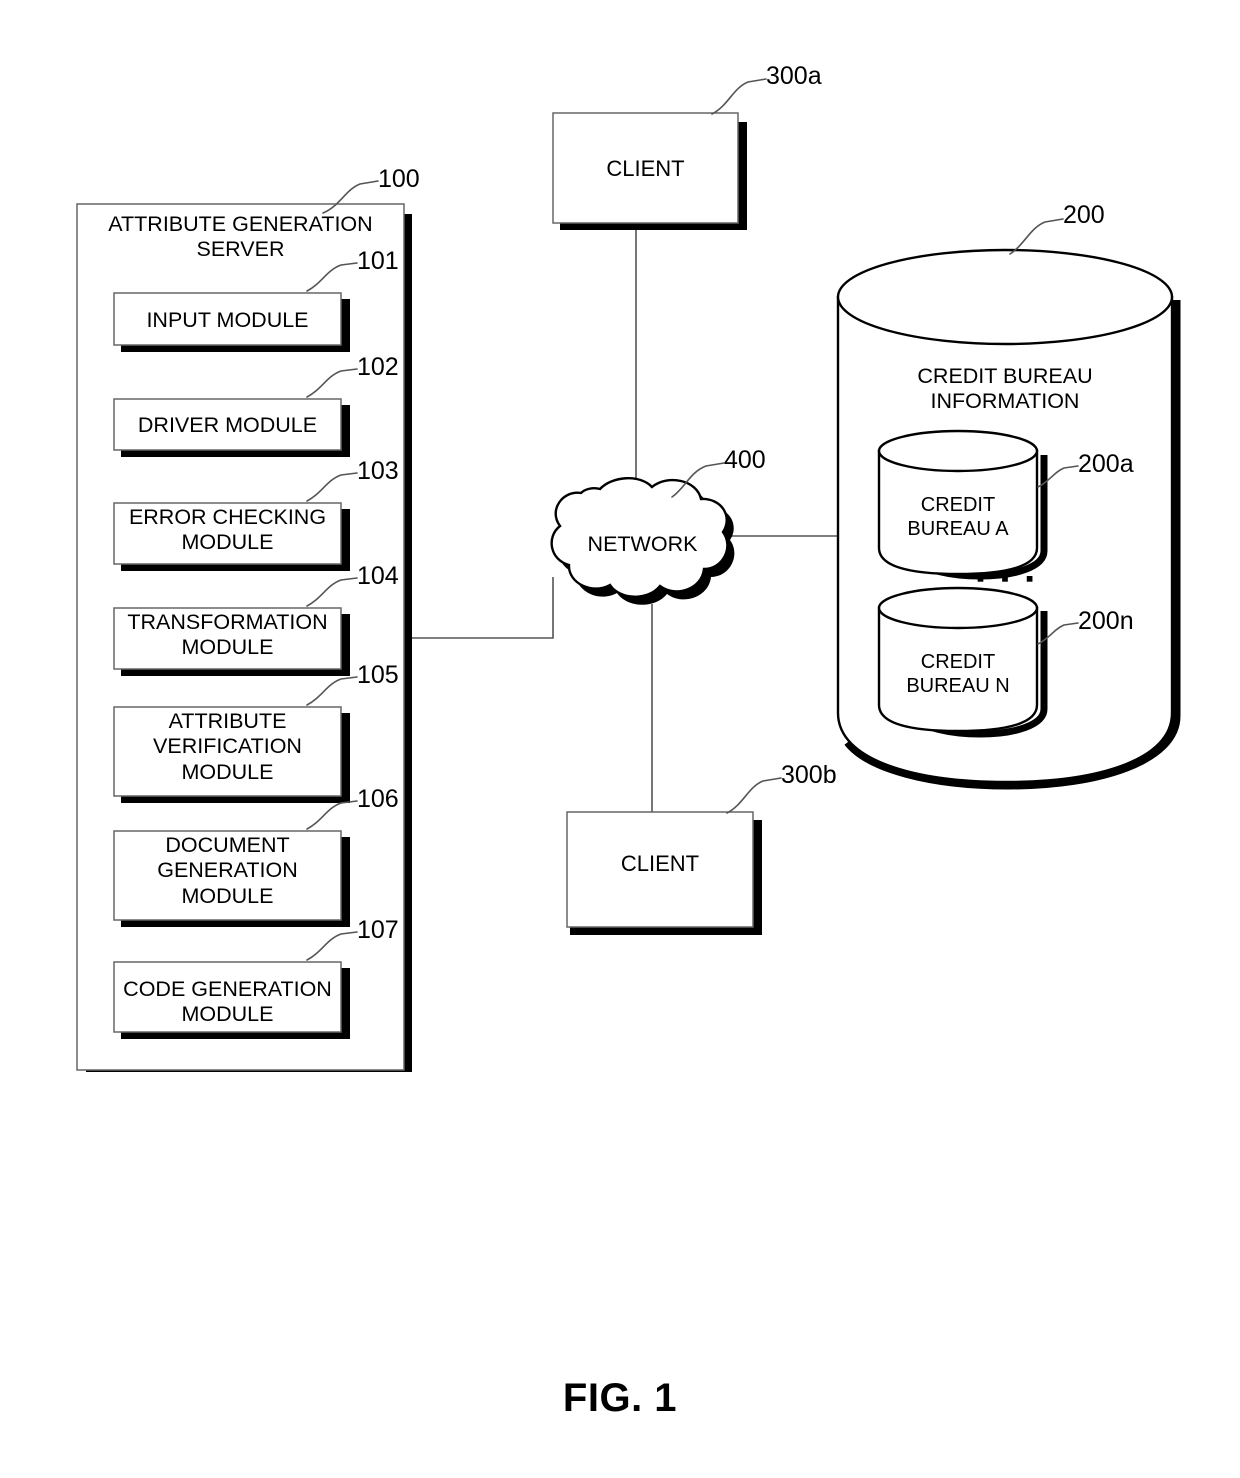 The height and width of the screenshot is (1478, 1240). What do you see at coordinates (1084, 215) in the screenshot?
I see `datastore-ref: 200` at bounding box center [1084, 215].